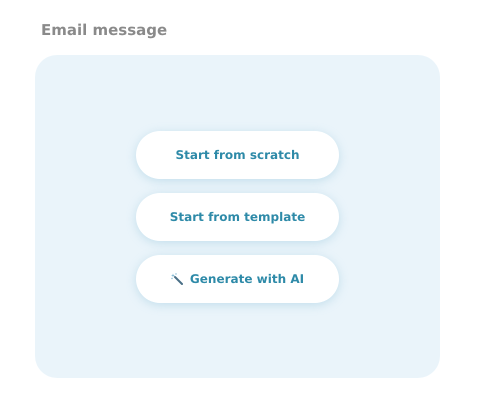  I want to click on section-title: Email message, so click(104, 30).